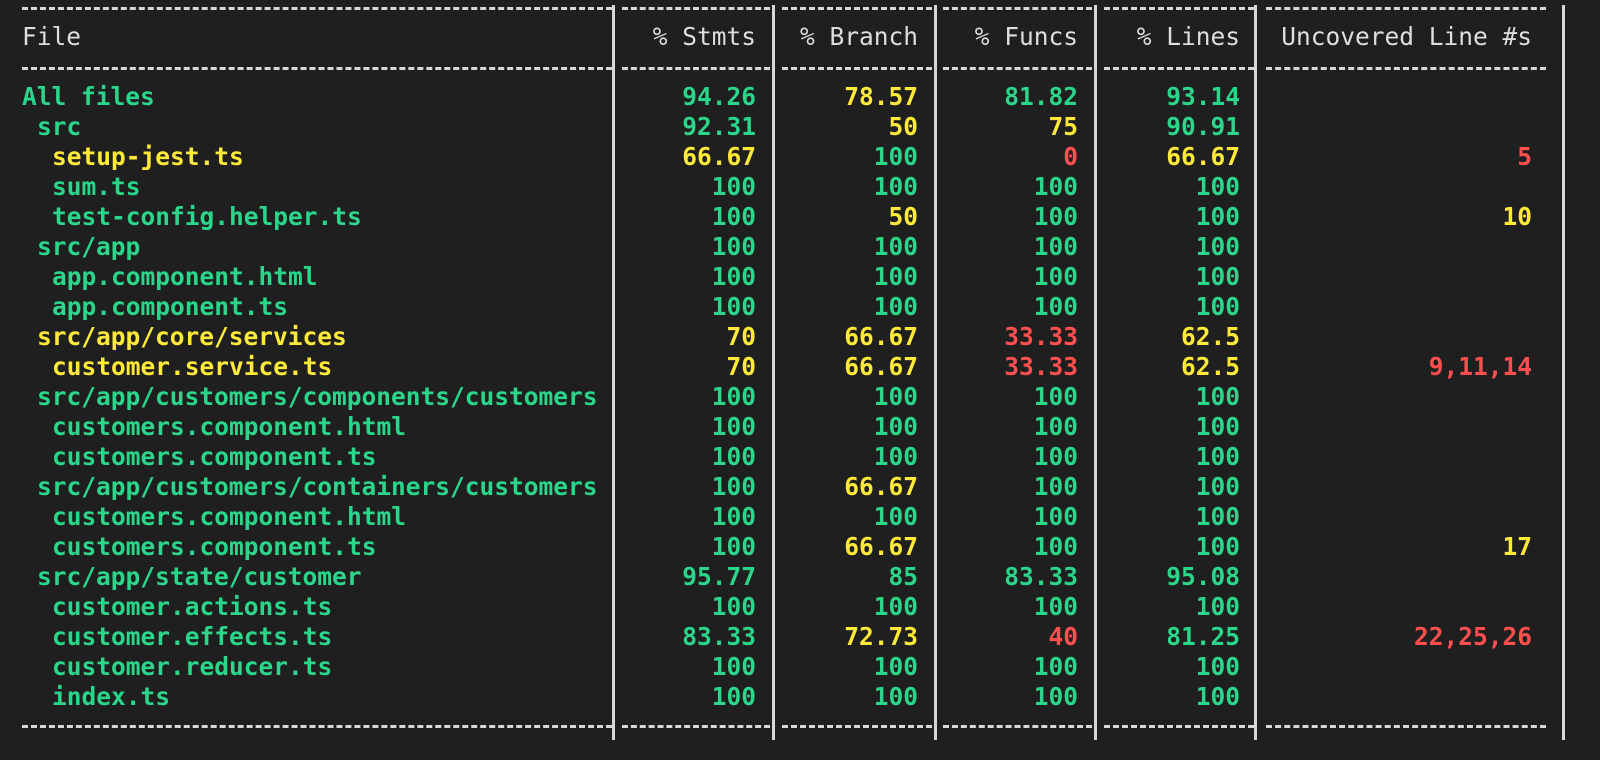  Describe the element at coordinates (800, 457) in the screenshot. I see `table-row: customers.component.ts 100 100 100 100` at that location.